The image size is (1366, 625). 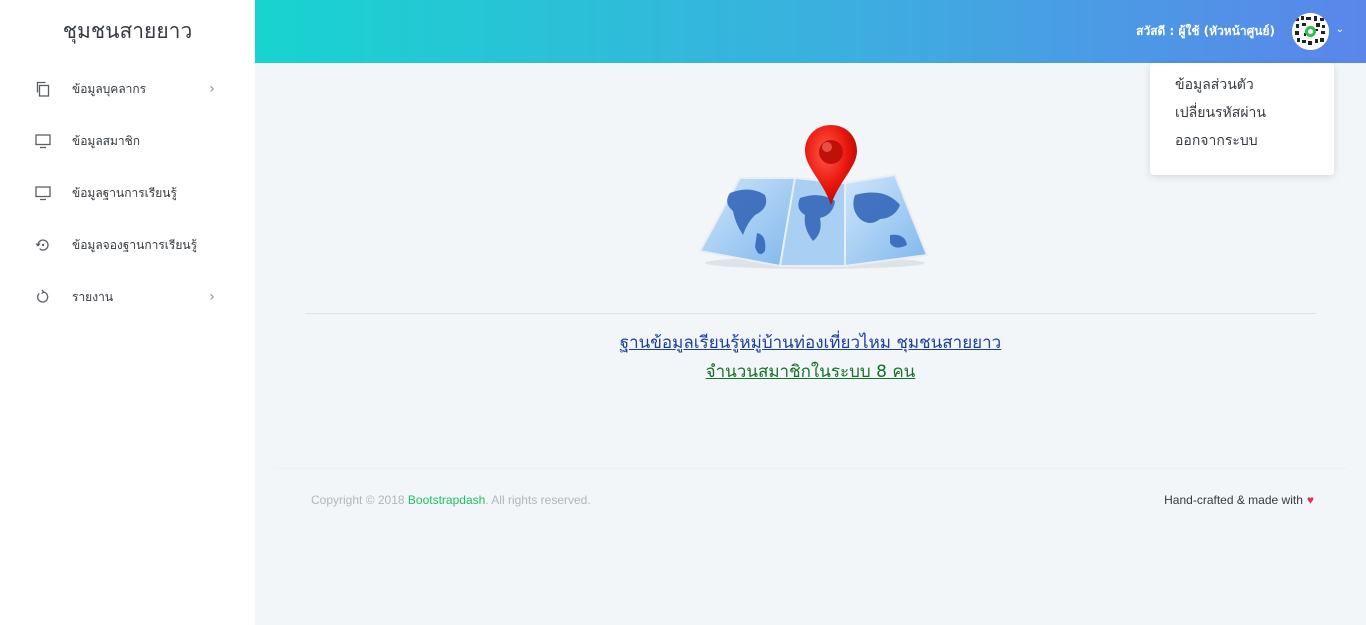 What do you see at coordinates (810, 313) in the screenshot?
I see `divider` at bounding box center [810, 313].